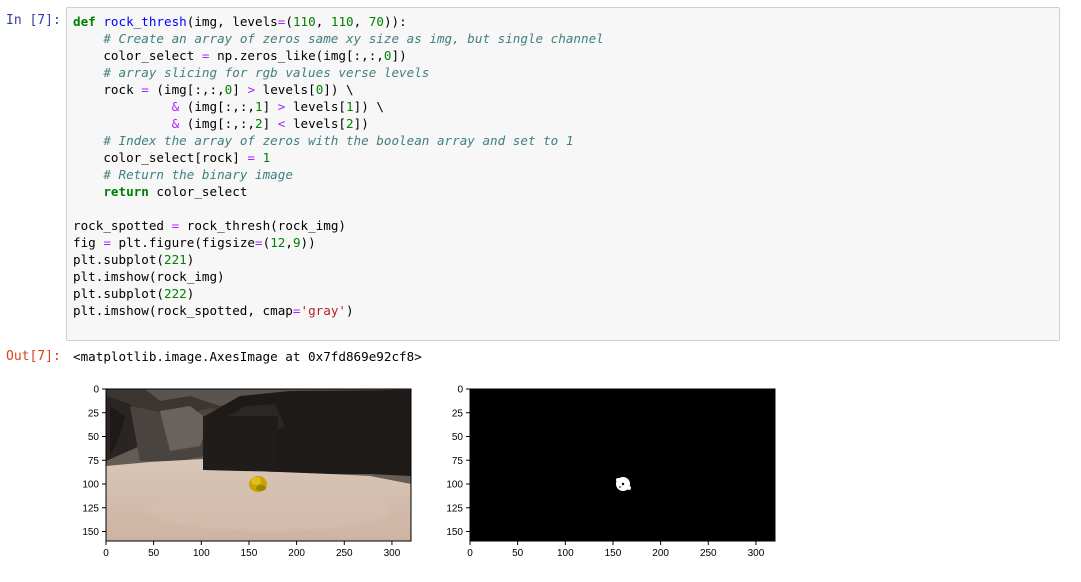 Image resolution: width=1081 pixels, height=582 pixels. I want to click on code-line: plt.imshow(rock_spotted, cmap='gray'), so click(213, 310).